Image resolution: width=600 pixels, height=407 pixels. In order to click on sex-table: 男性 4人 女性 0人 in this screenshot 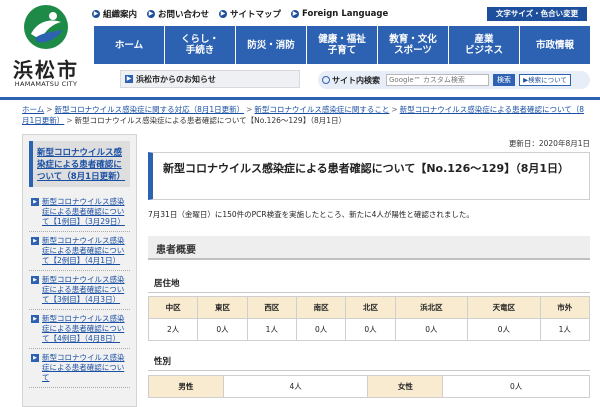, I will do `click(369, 386)`.